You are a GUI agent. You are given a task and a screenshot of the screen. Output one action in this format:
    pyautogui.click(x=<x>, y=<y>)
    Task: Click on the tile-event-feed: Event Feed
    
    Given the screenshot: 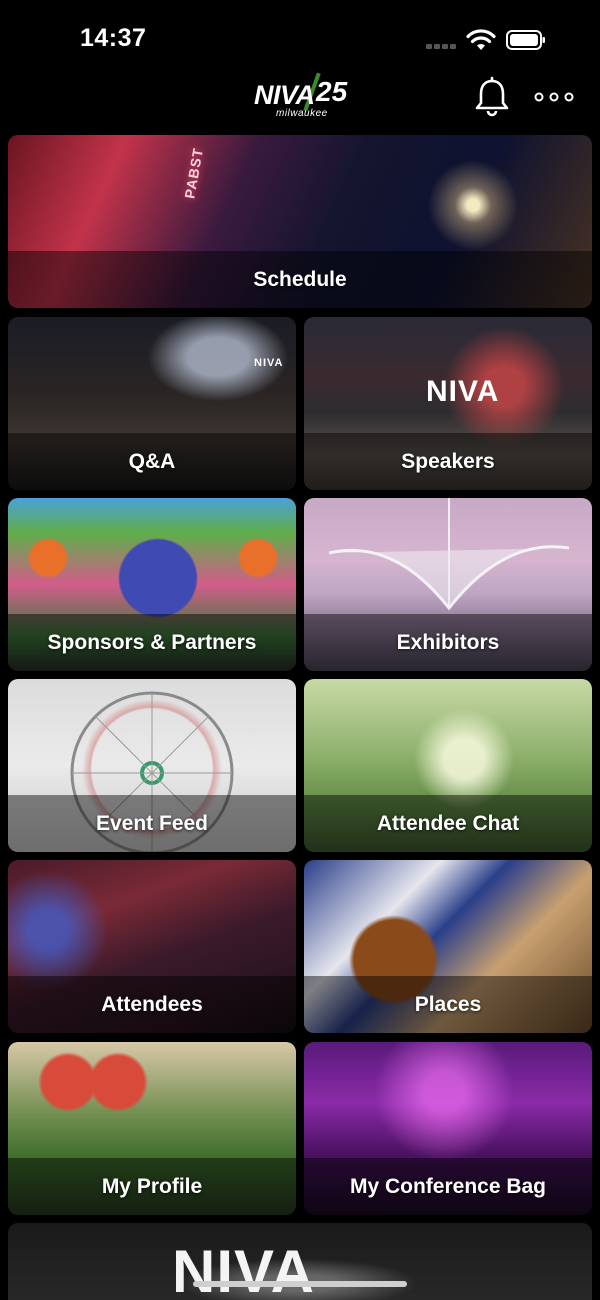 What is the action you would take?
    pyautogui.click(x=152, y=765)
    